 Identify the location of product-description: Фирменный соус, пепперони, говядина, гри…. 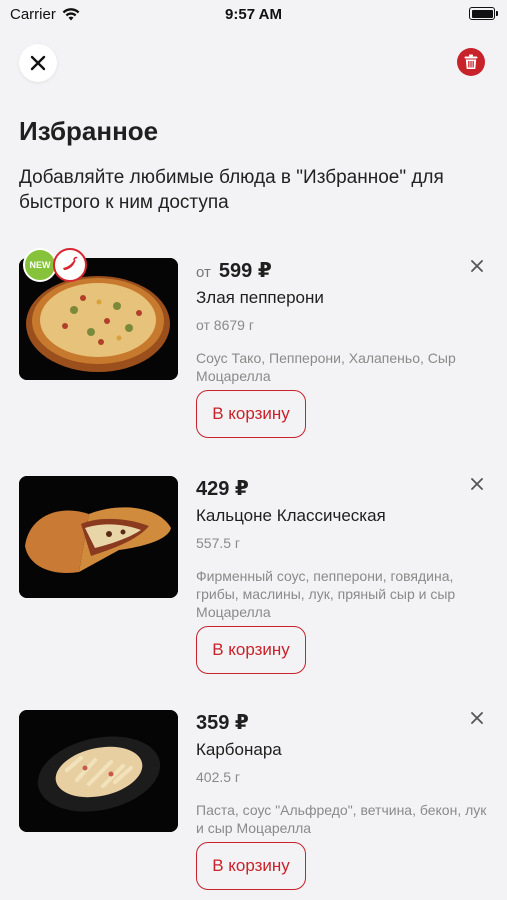
(326, 594).